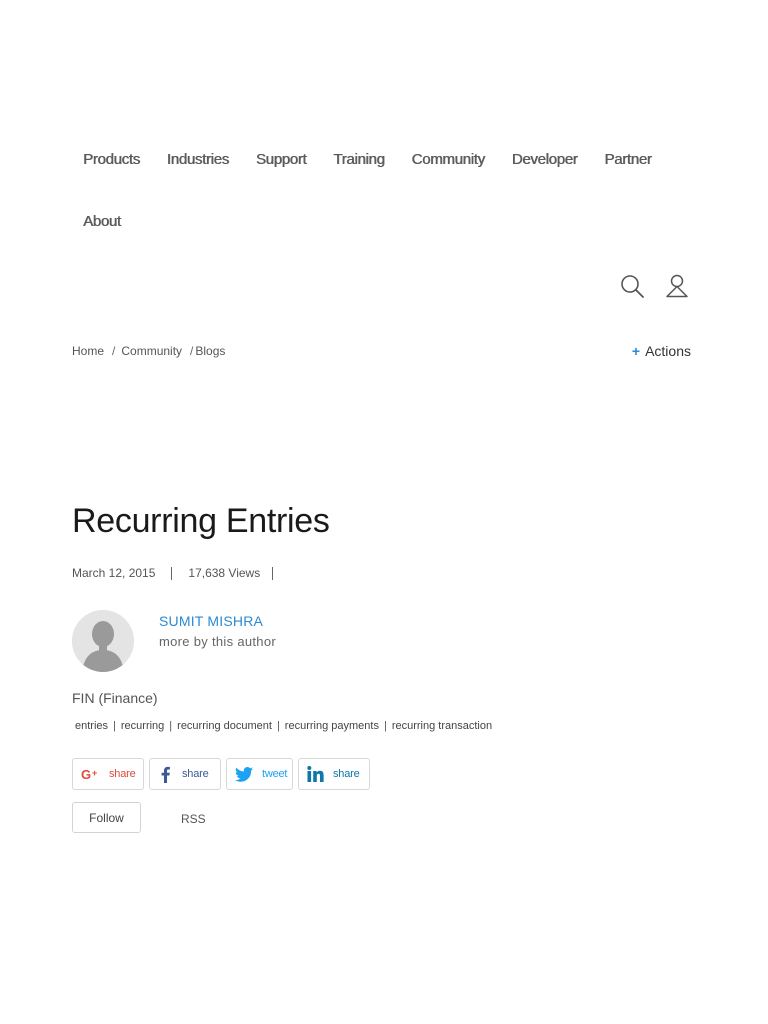 This screenshot has height=1024, width=768. What do you see at coordinates (91, 726) in the screenshot?
I see `tag-item: entries` at bounding box center [91, 726].